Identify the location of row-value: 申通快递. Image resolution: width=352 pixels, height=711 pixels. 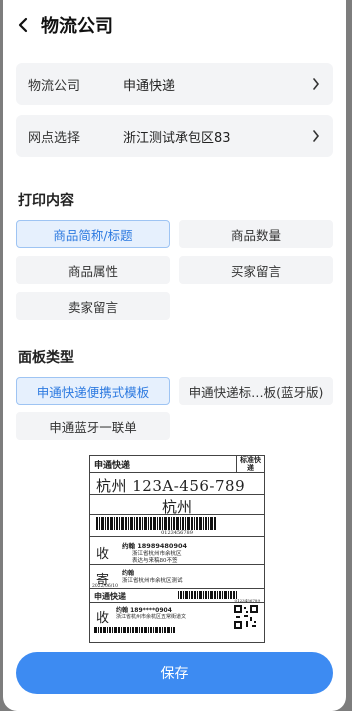
(149, 86).